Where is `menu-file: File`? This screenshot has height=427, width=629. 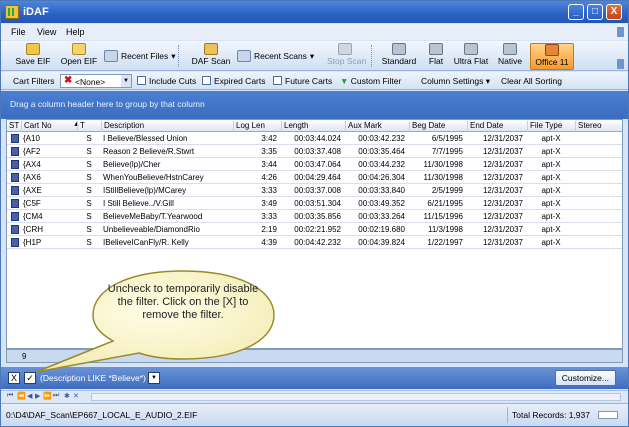
menu-file: File is located at coordinates (18, 32).